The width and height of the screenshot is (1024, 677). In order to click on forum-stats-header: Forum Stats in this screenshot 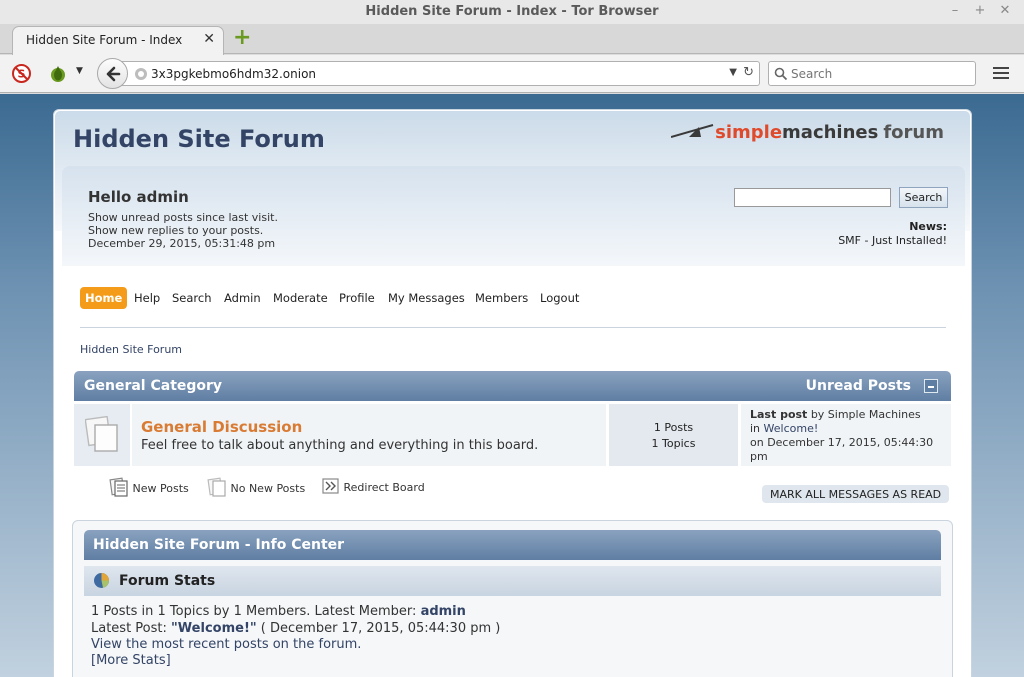, I will do `click(512, 581)`.